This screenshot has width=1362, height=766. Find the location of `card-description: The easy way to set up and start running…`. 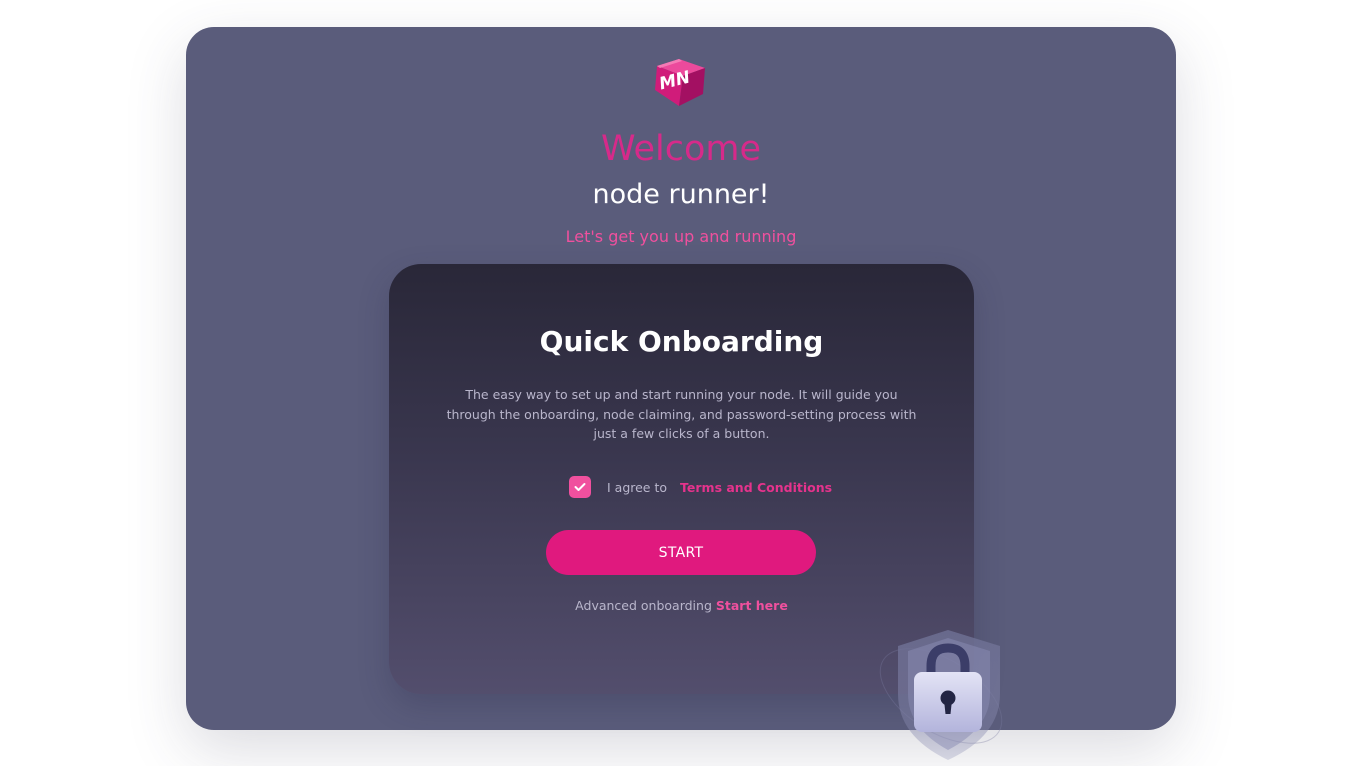

card-description: The easy way to set up and start running… is located at coordinates (681, 414).